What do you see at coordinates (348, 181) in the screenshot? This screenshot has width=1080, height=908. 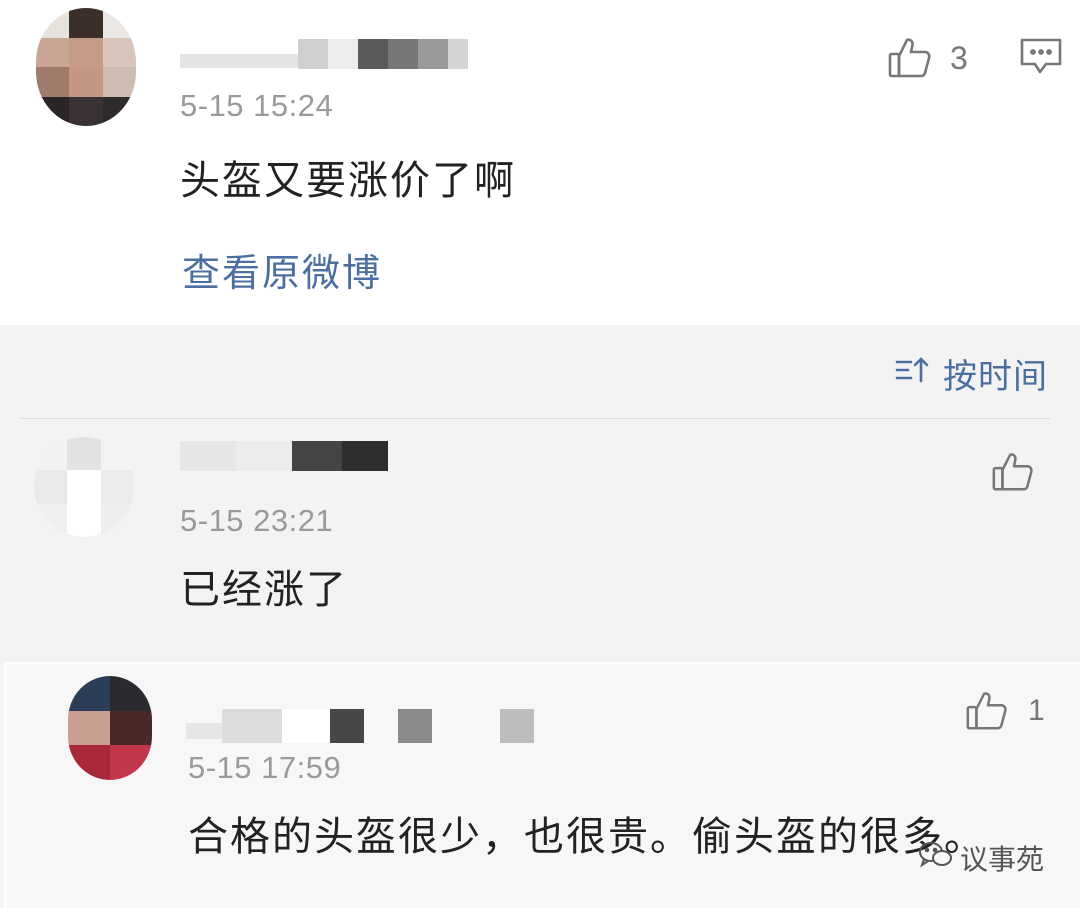 I see `comment-text: 头盔又要涨价了啊` at bounding box center [348, 181].